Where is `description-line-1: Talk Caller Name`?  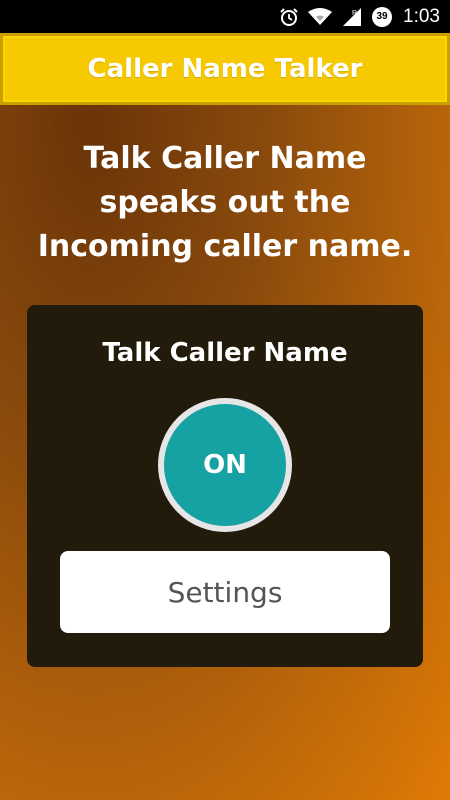 description-line-1: Talk Caller Name is located at coordinates (225, 158).